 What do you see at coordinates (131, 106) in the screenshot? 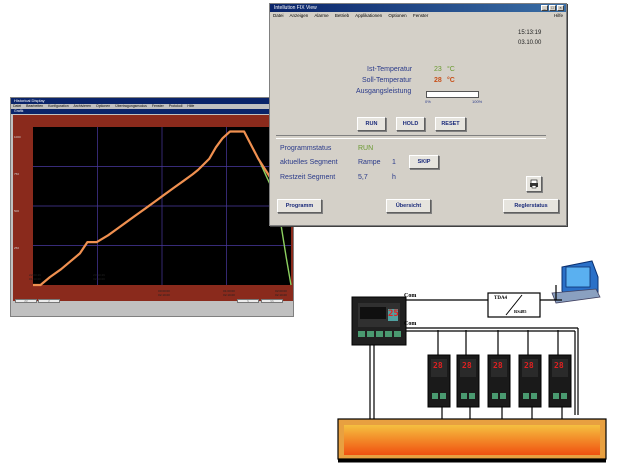
I see `menu-uebertragungsmodus: Übertragungsmodus` at bounding box center [131, 106].